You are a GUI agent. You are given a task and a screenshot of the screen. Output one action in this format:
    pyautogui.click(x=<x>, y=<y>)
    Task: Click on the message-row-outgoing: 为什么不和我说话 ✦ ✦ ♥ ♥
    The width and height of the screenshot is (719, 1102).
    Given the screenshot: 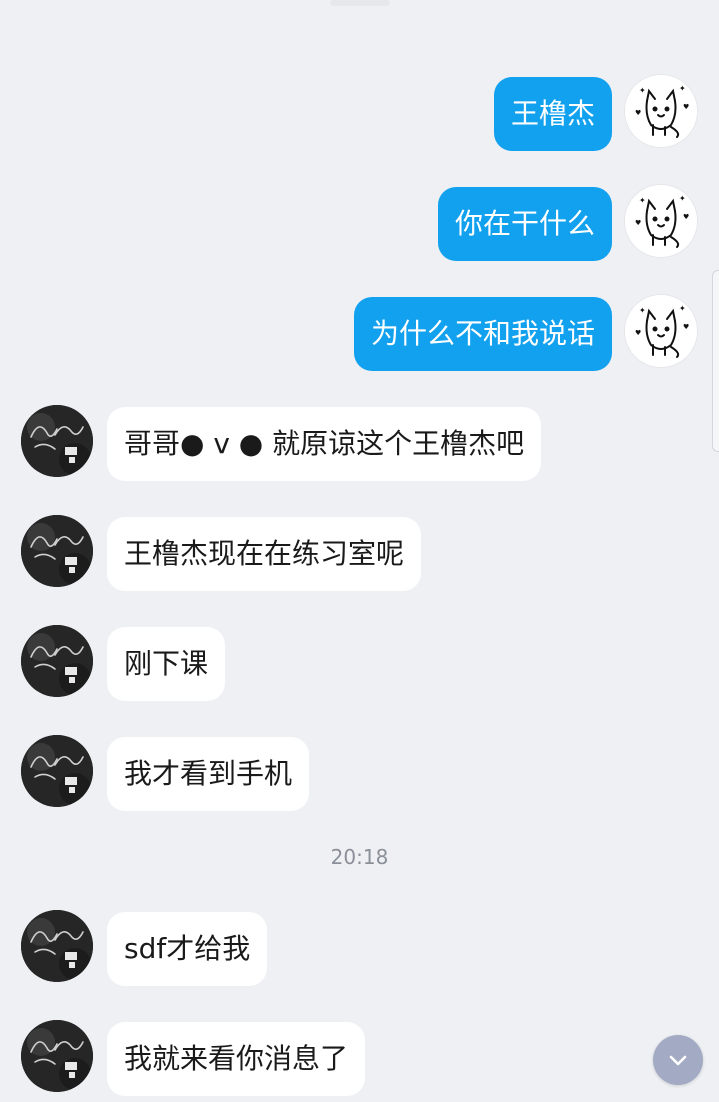 What is the action you would take?
    pyautogui.click(x=359, y=334)
    